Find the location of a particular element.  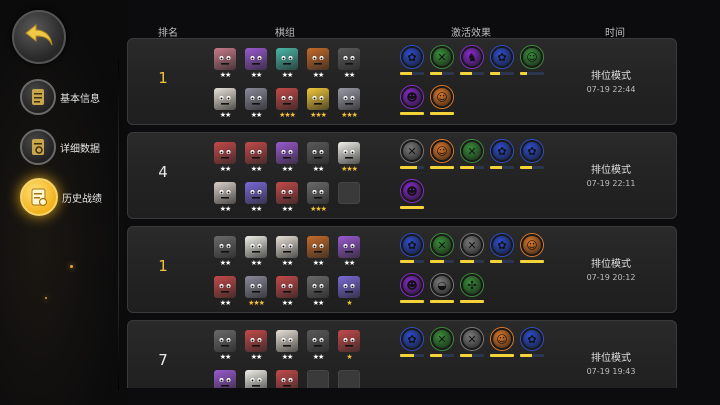

match-time: 07-19 19:43 is located at coordinates (611, 371).